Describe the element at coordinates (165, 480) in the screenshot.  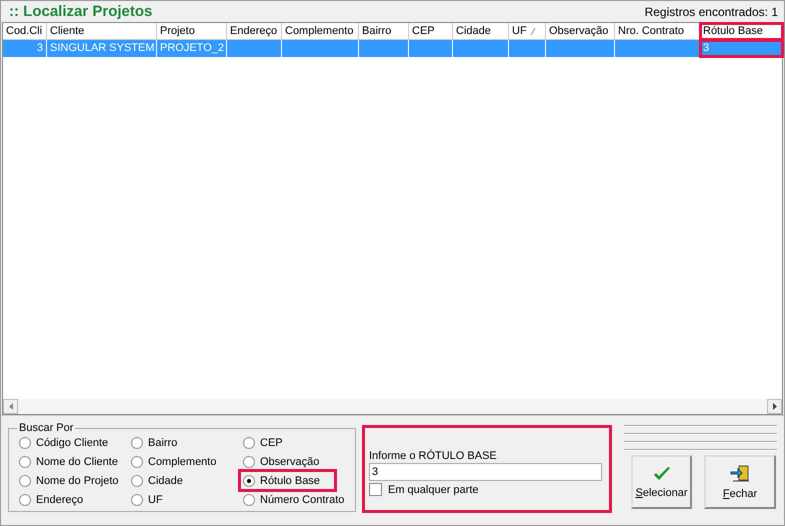
I see `radio-label: Cidade` at that location.